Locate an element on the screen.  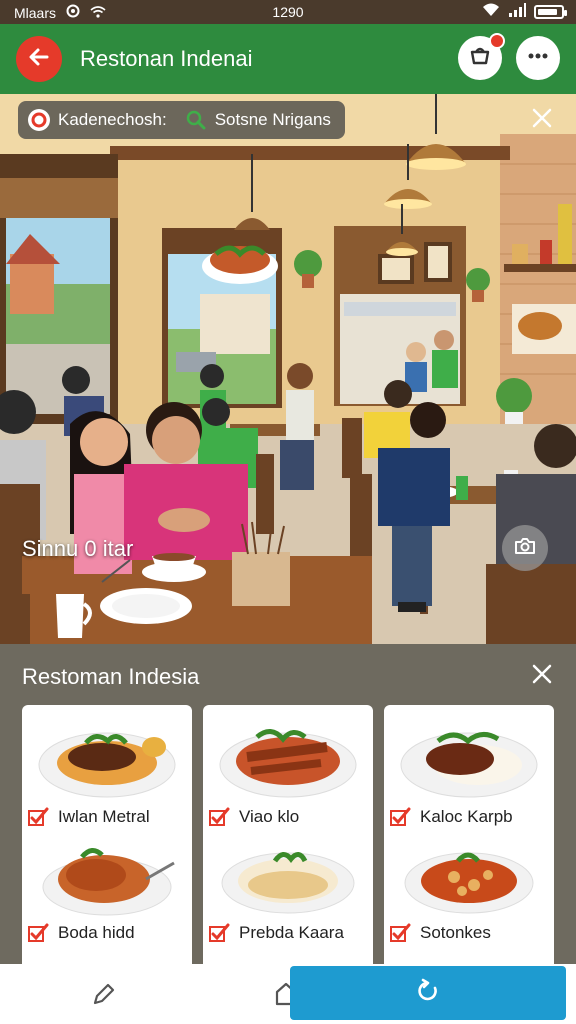
more-dots-icon is located at coordinates (538, 58).